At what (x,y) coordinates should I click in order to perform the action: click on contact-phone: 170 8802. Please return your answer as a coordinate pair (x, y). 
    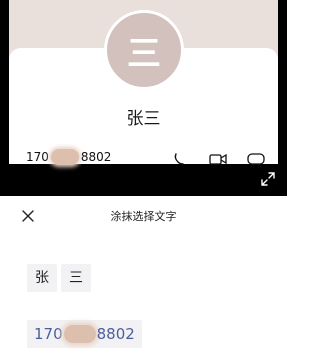
    Looking at the image, I should click on (68, 157).